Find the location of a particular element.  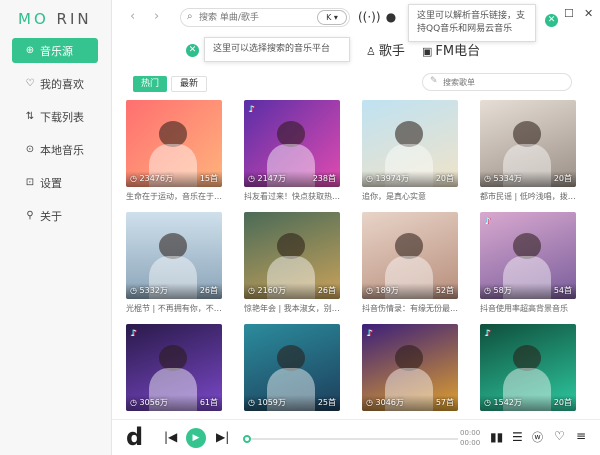

play-count: ◷ 58万 is located at coordinates (498, 290).